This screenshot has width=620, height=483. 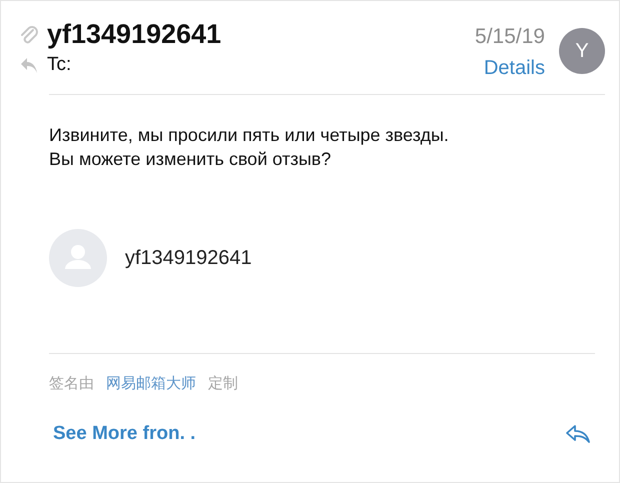 What do you see at coordinates (190, 159) in the screenshot?
I see `message-text: Вы можете изменить свой отзыв?` at bounding box center [190, 159].